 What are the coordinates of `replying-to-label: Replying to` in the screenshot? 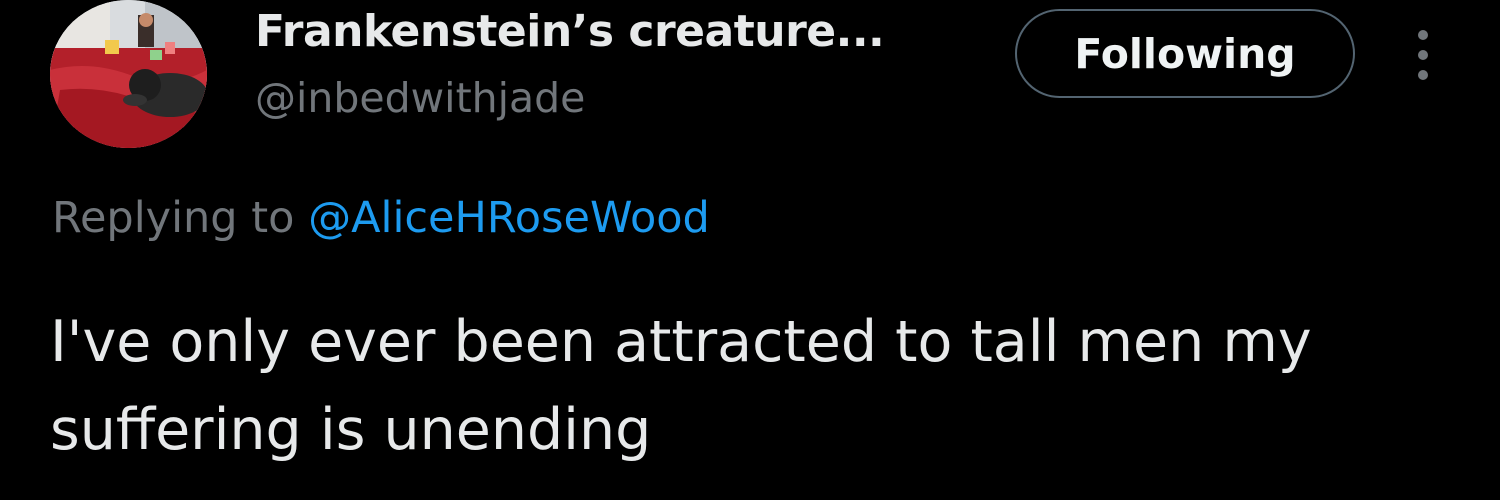 It's located at (173, 218).